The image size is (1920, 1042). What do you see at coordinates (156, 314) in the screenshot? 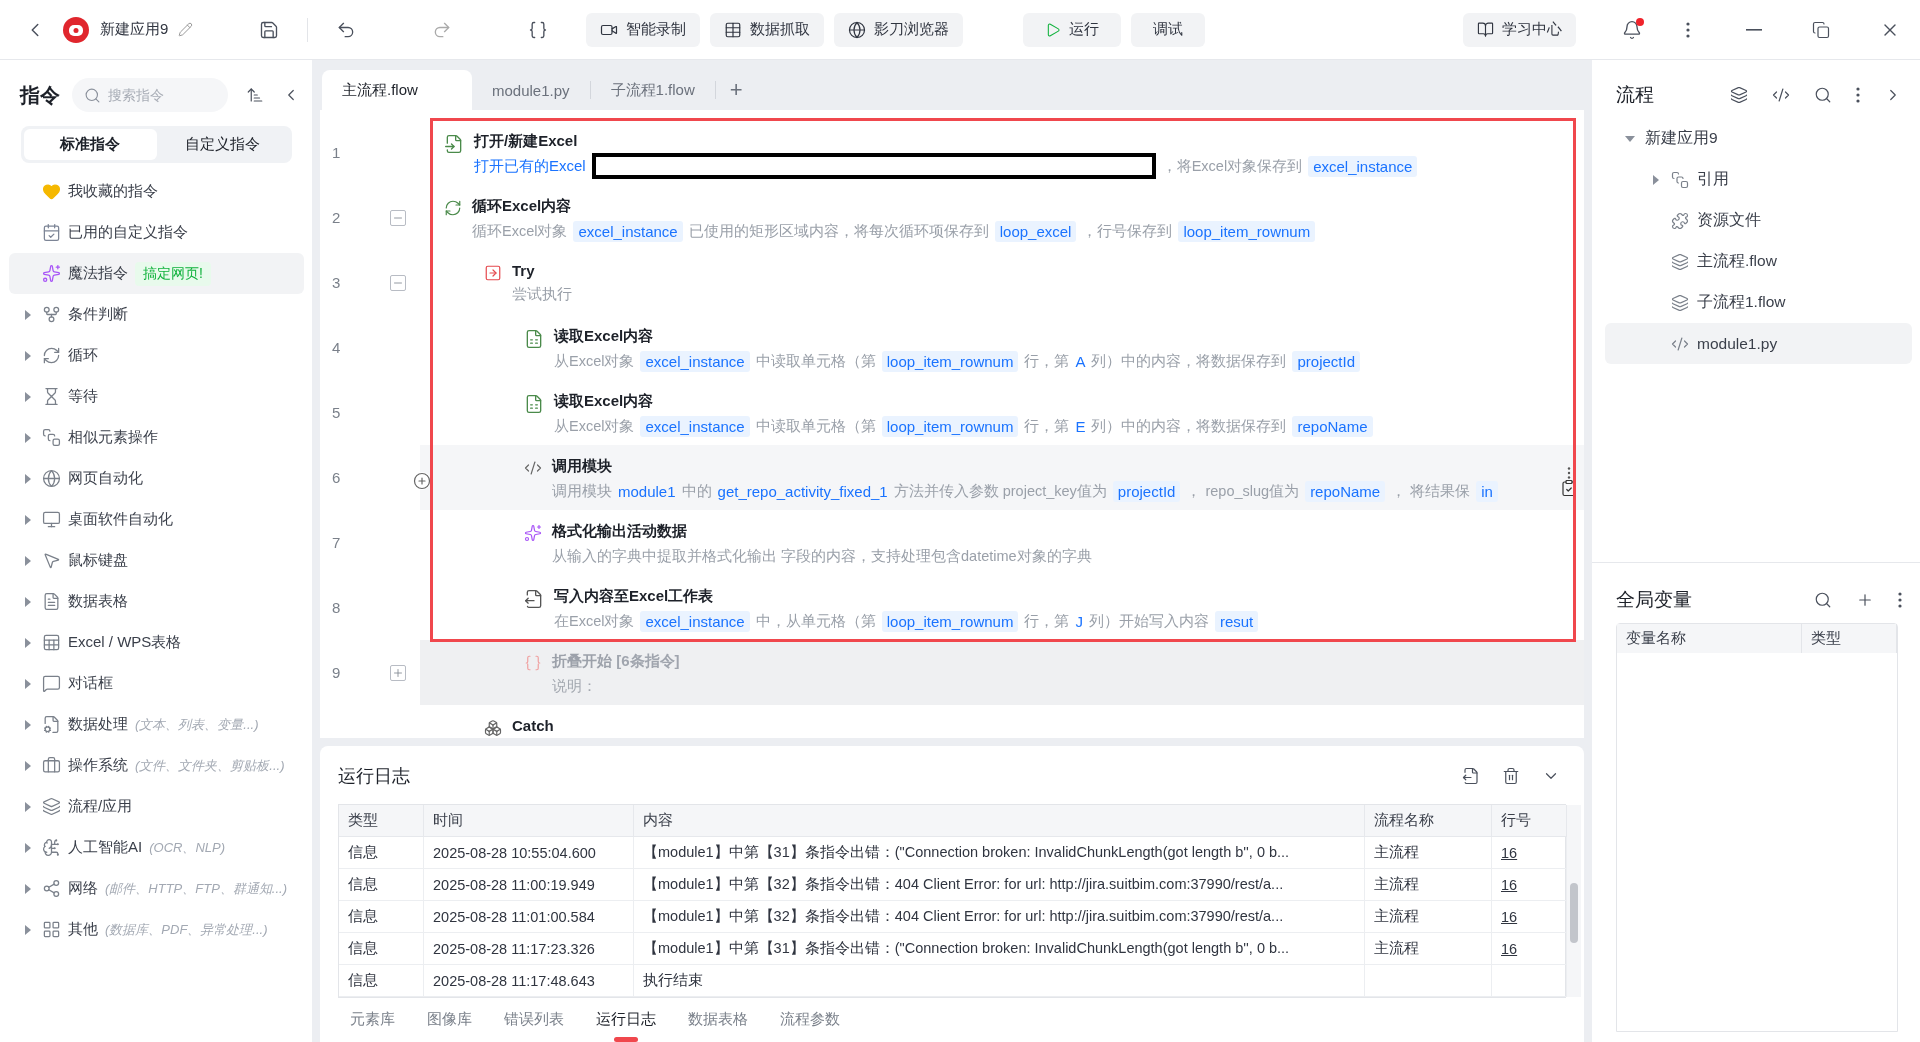
I see `command-category: 条件判断` at bounding box center [156, 314].